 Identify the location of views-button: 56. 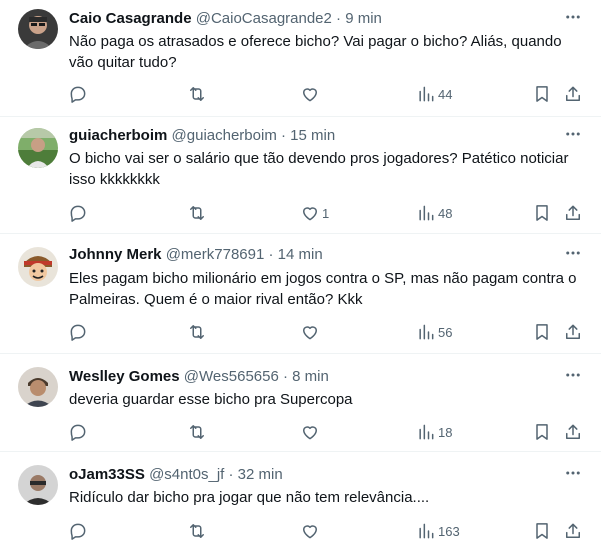
(434, 332).